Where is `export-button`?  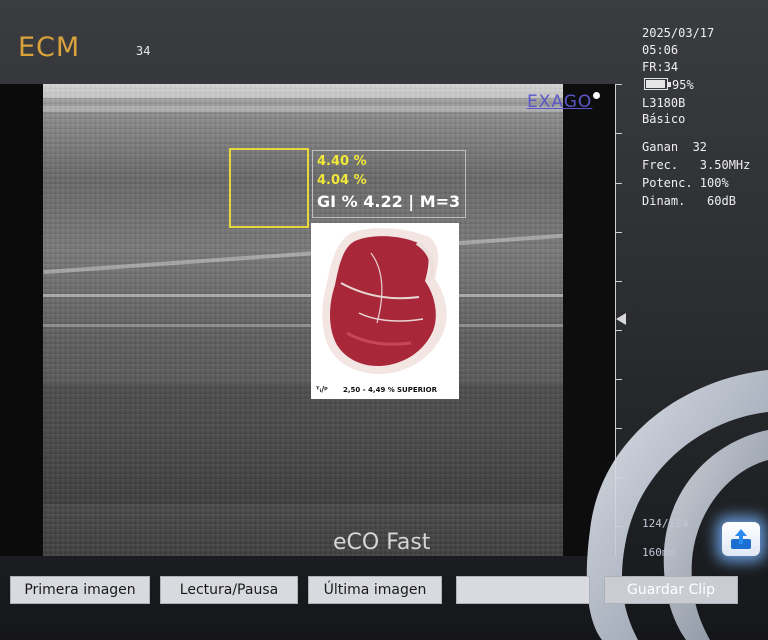
export-button is located at coordinates (741, 539).